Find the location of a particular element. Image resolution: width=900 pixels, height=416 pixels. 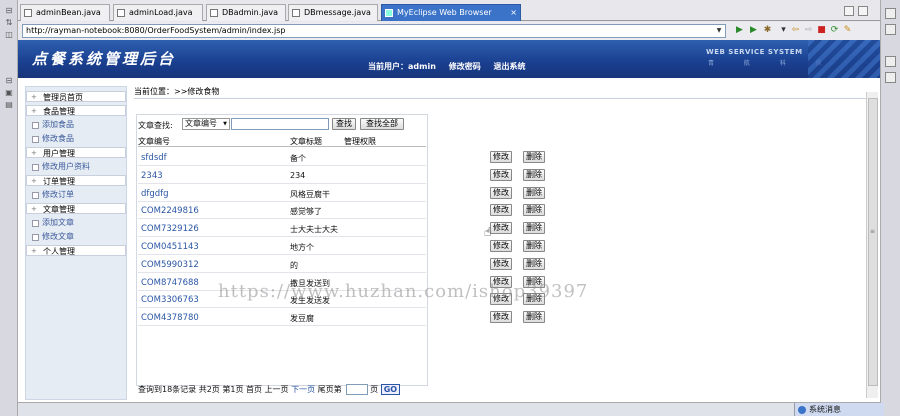

dropdown-icon: ▾ is located at coordinates (783, 30).